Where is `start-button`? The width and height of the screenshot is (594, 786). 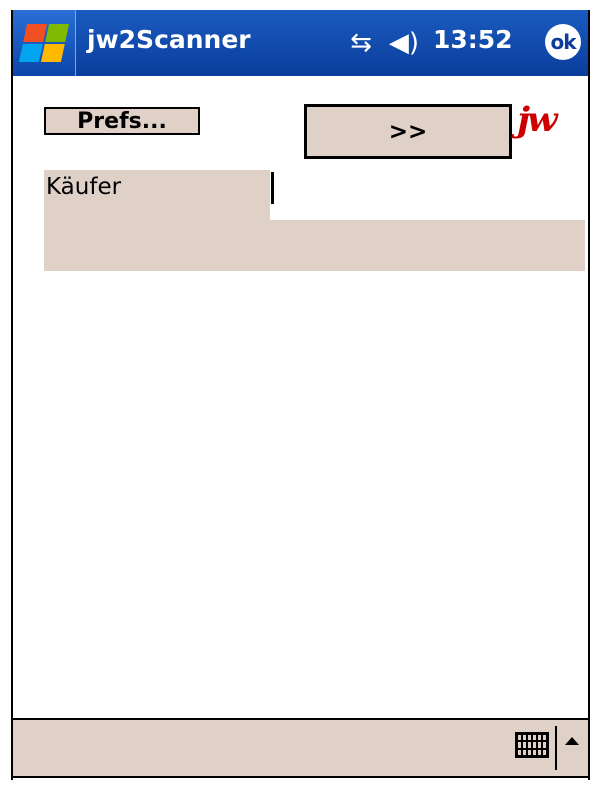
start-button is located at coordinates (44, 43).